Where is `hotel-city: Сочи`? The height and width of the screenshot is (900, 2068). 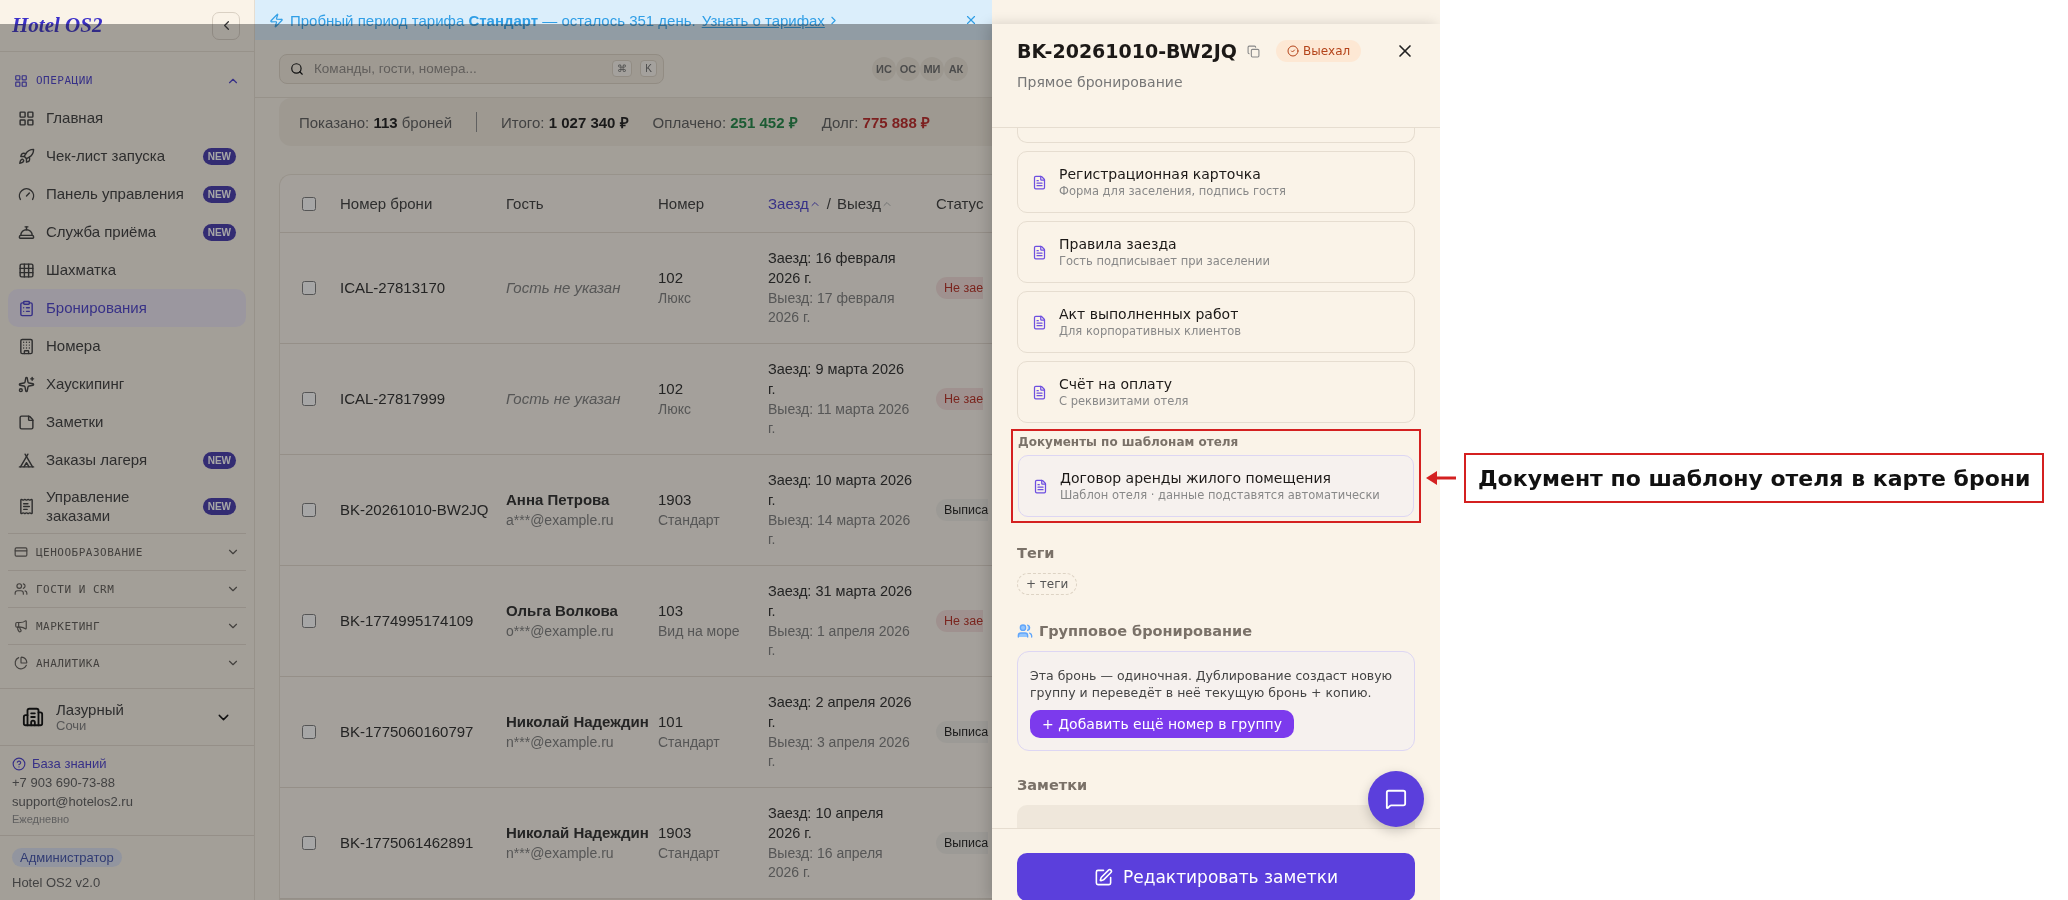 hotel-city: Сочи is located at coordinates (72, 725).